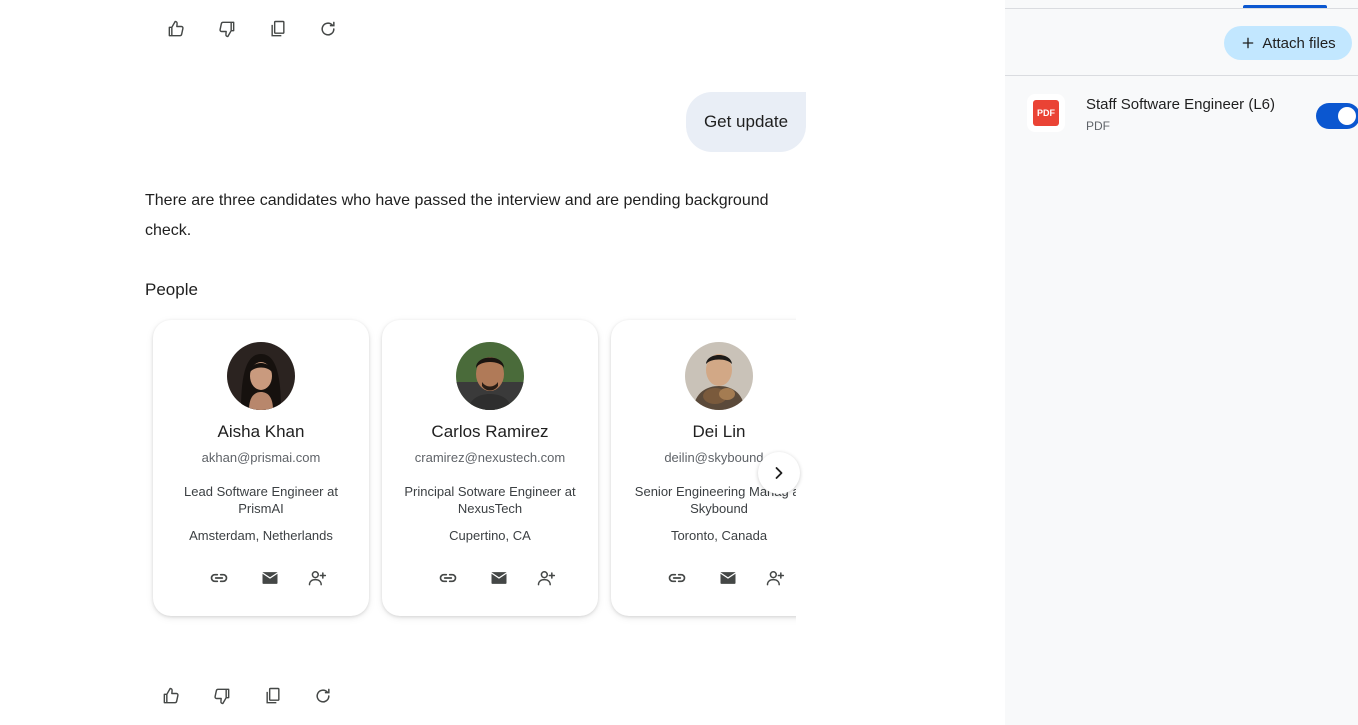 Image resolution: width=1358 pixels, height=725 pixels. What do you see at coordinates (261, 431) in the screenshot?
I see `person-name: Aisha Khan` at bounding box center [261, 431].